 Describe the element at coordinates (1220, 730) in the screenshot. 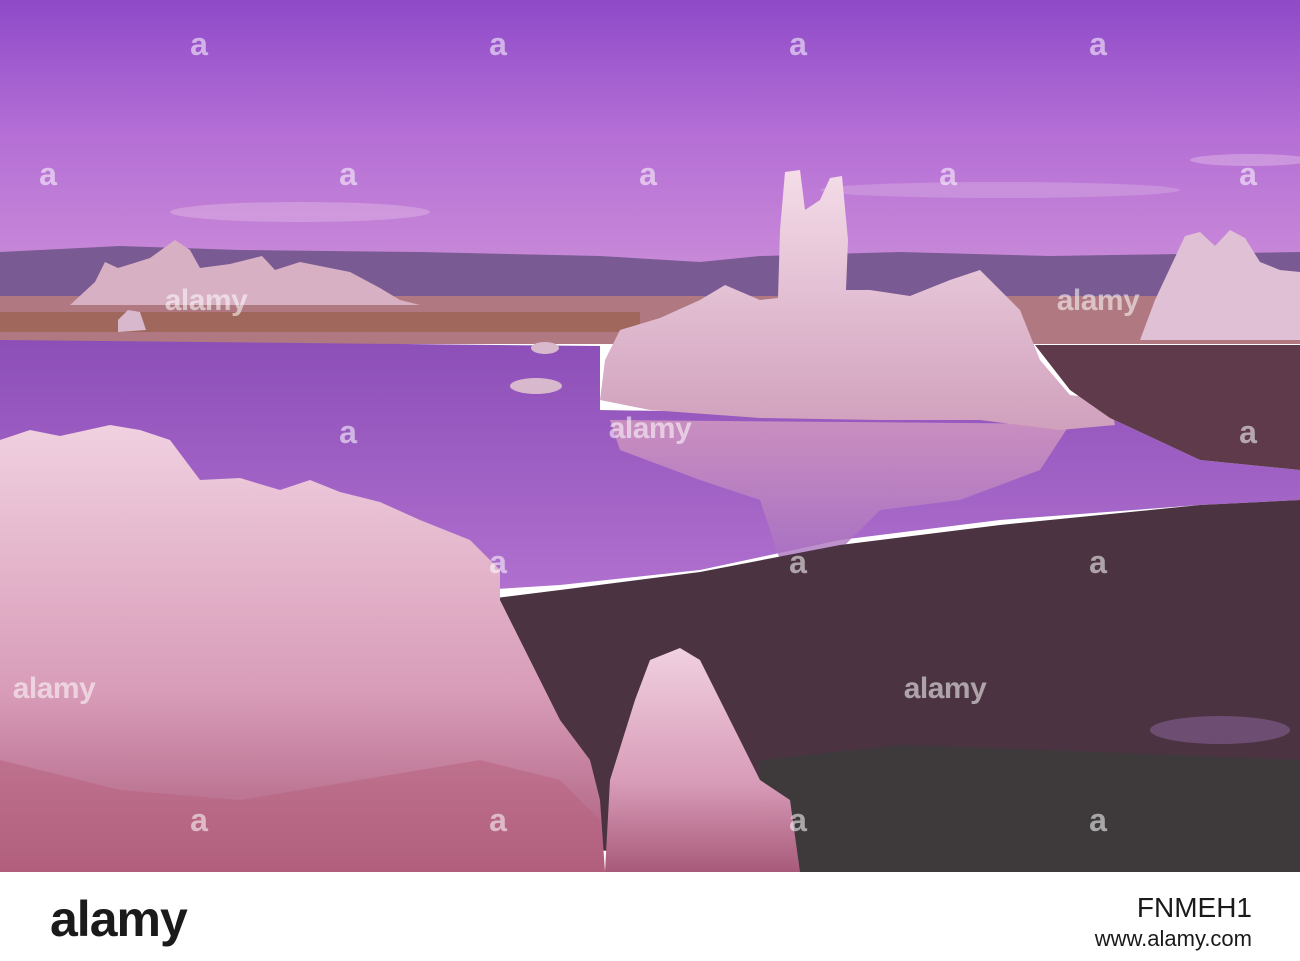

I see `puddle` at that location.